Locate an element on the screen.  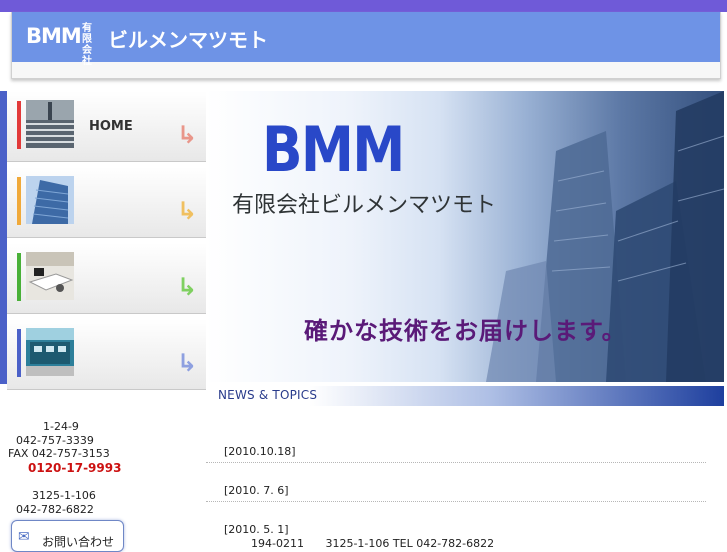
envelope-icon: ✉ is located at coordinates (24, 537).